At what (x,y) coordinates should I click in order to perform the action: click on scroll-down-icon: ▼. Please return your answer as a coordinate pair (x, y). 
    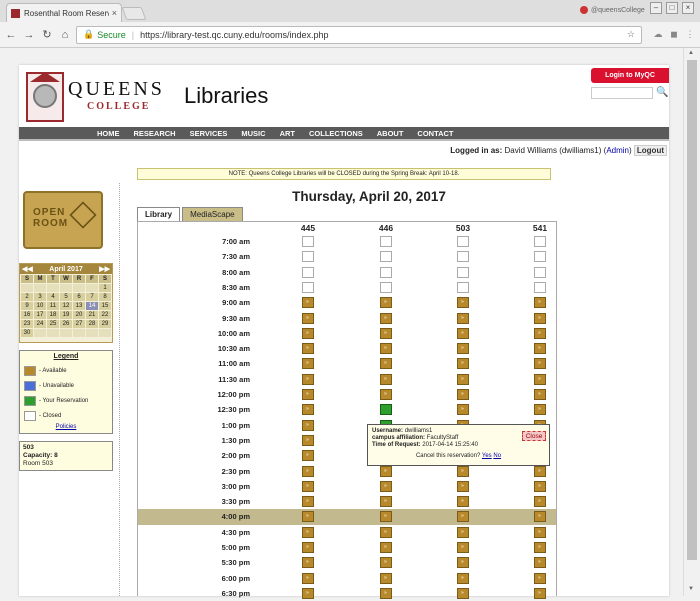
    Looking at the image, I should click on (691, 589).